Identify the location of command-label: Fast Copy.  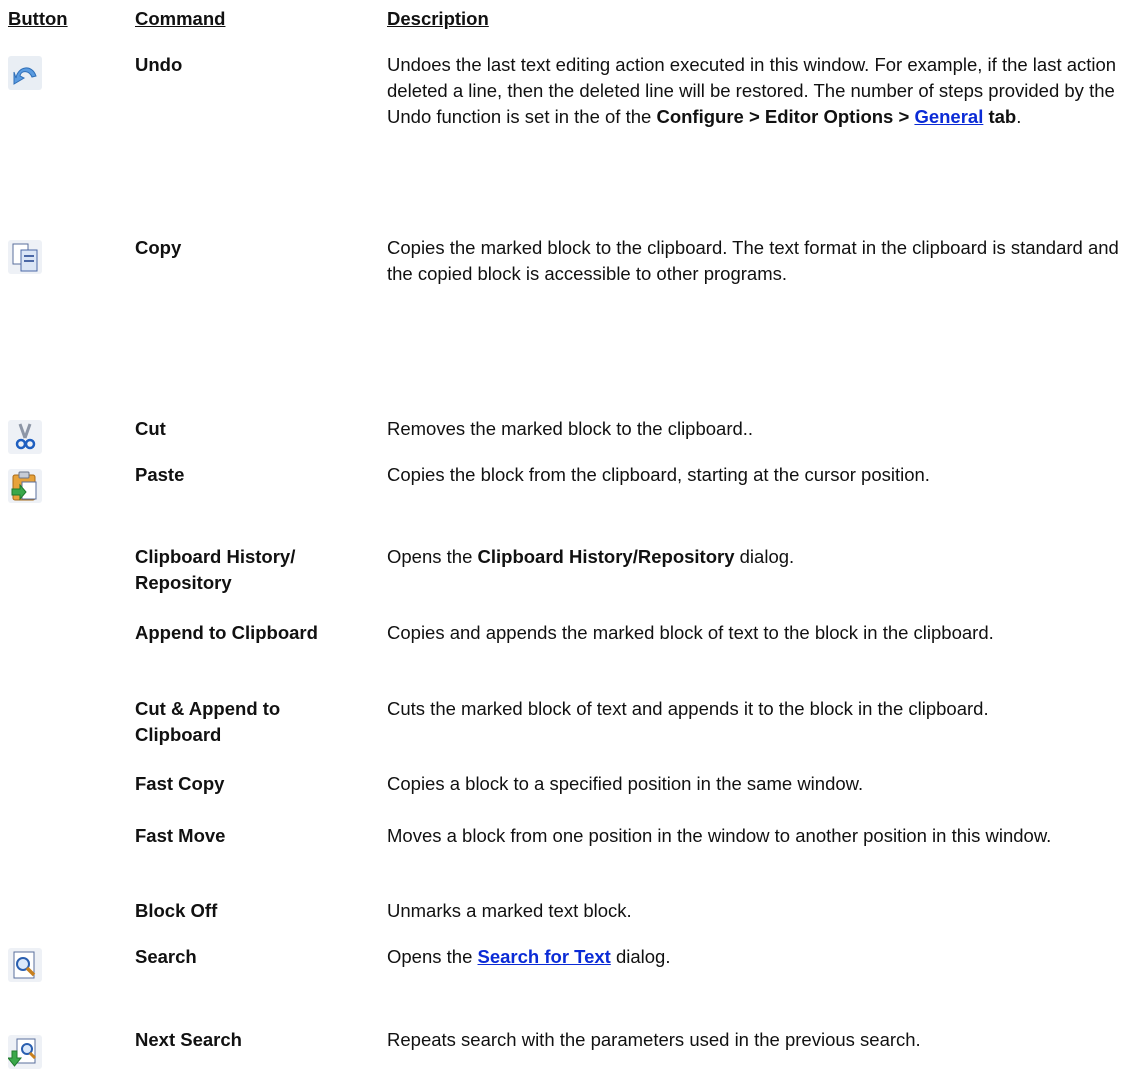
(180, 783).